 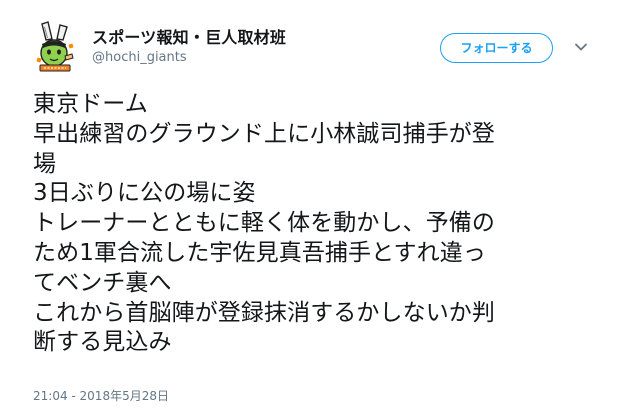 I want to click on giants-mascot-avatar-icon, so click(x=55, y=46).